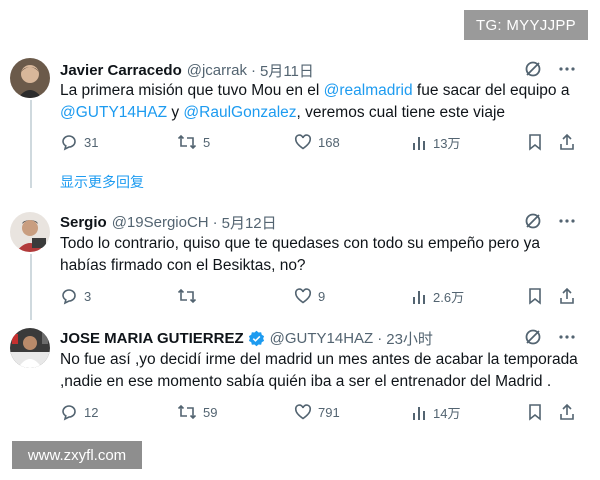 The width and height of the screenshot is (600, 480). What do you see at coordinates (160, 222) in the screenshot?
I see `author-handle: @19SergioCH` at bounding box center [160, 222].